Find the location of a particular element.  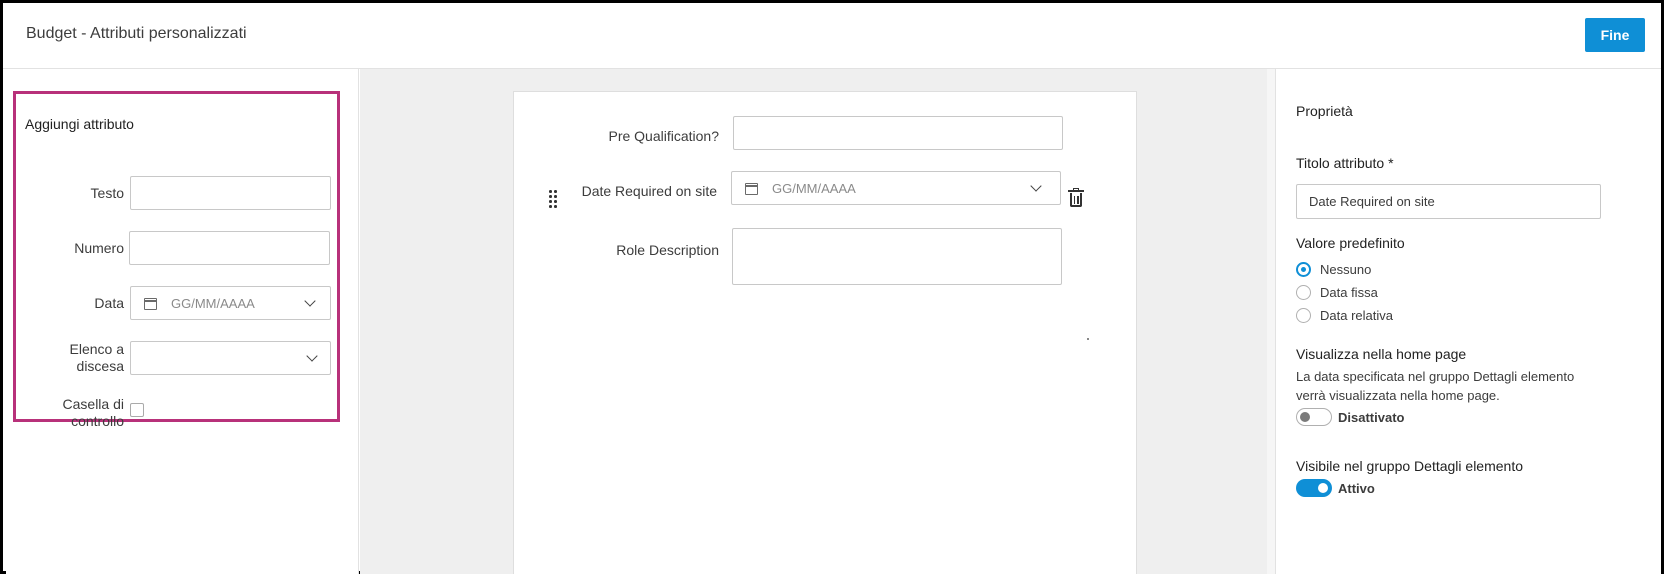

dropdown-label: Elenco a discesa is located at coordinates (97, 358).